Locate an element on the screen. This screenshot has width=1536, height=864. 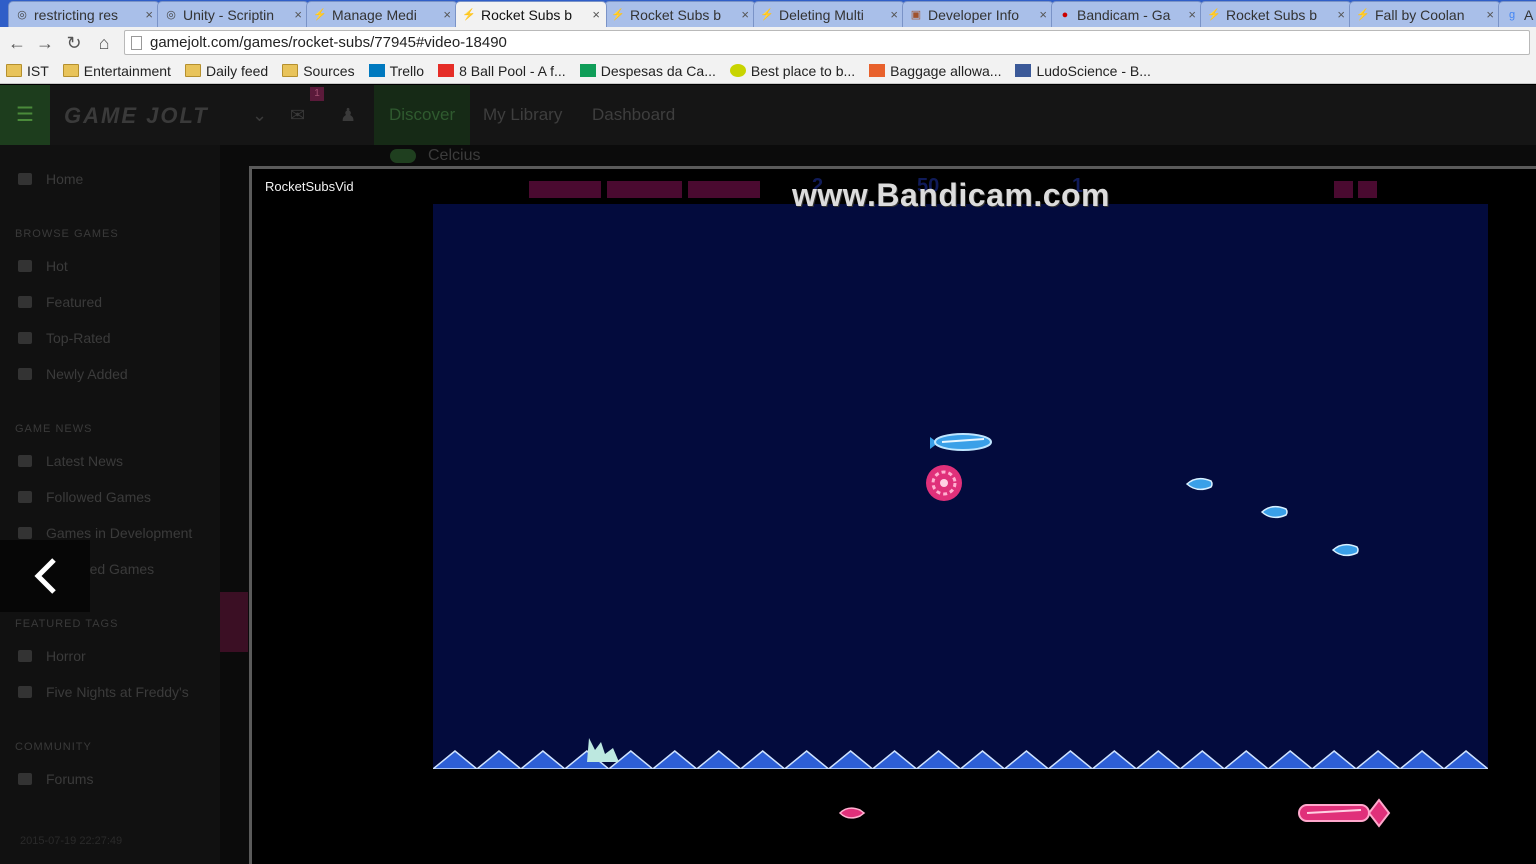
tab-discover: Discover is located at coordinates (422, 115).